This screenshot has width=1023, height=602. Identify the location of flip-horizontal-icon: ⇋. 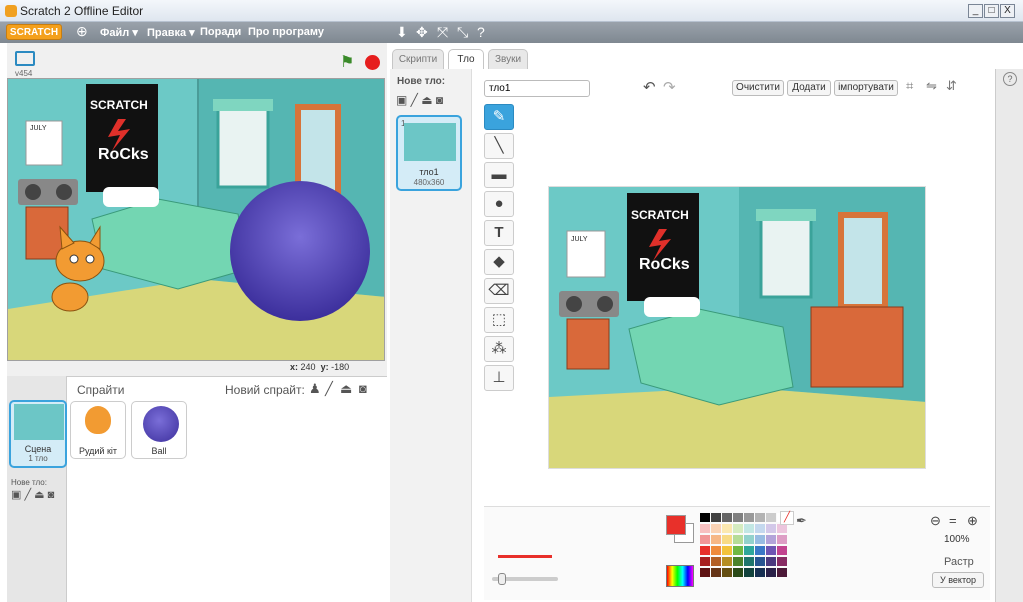
(931, 86).